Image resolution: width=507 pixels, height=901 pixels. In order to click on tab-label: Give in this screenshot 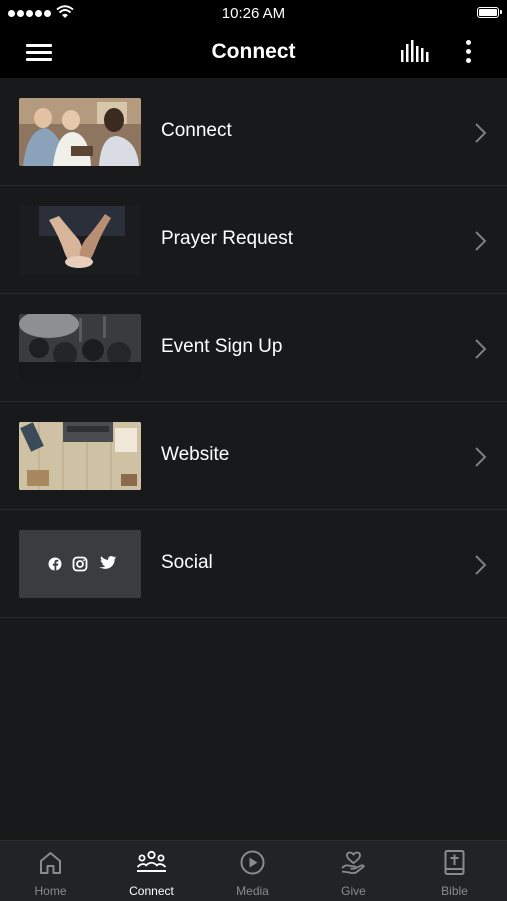, I will do `click(353, 891)`.